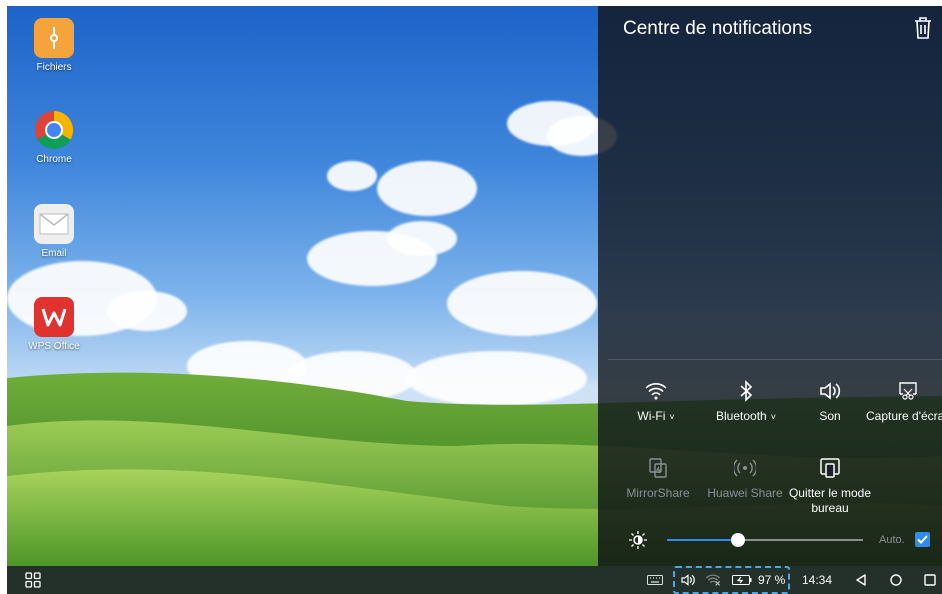 This screenshot has height=594, width=942. What do you see at coordinates (830, 416) in the screenshot?
I see `sound-label: Son` at bounding box center [830, 416].